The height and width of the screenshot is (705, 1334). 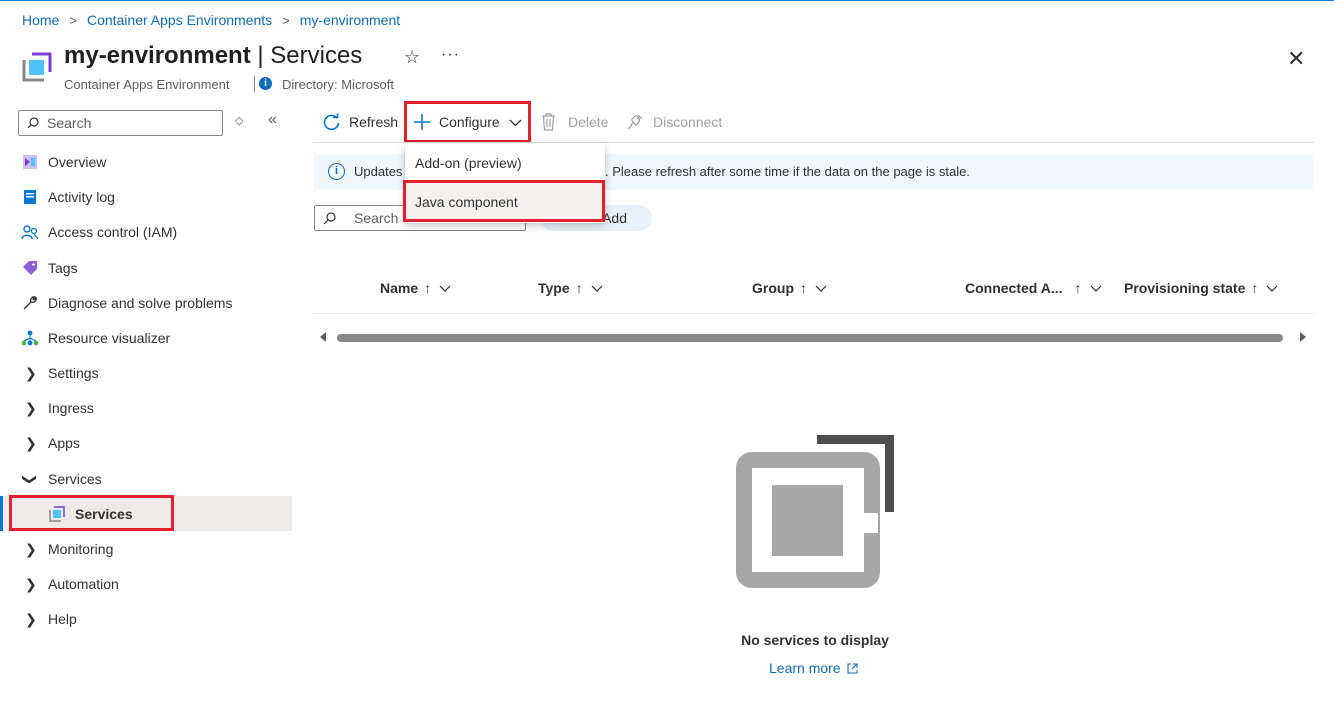 I want to click on disconnect-label: Disconnect, so click(x=688, y=122).